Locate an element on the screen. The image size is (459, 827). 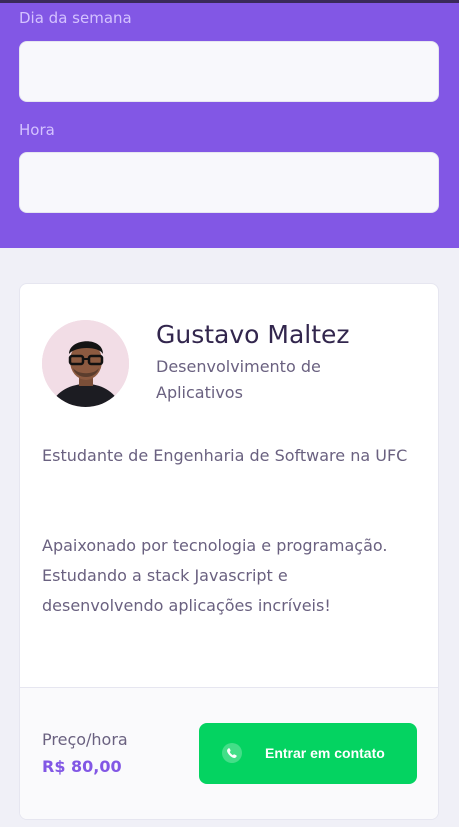
avatar is located at coordinates (85, 363).